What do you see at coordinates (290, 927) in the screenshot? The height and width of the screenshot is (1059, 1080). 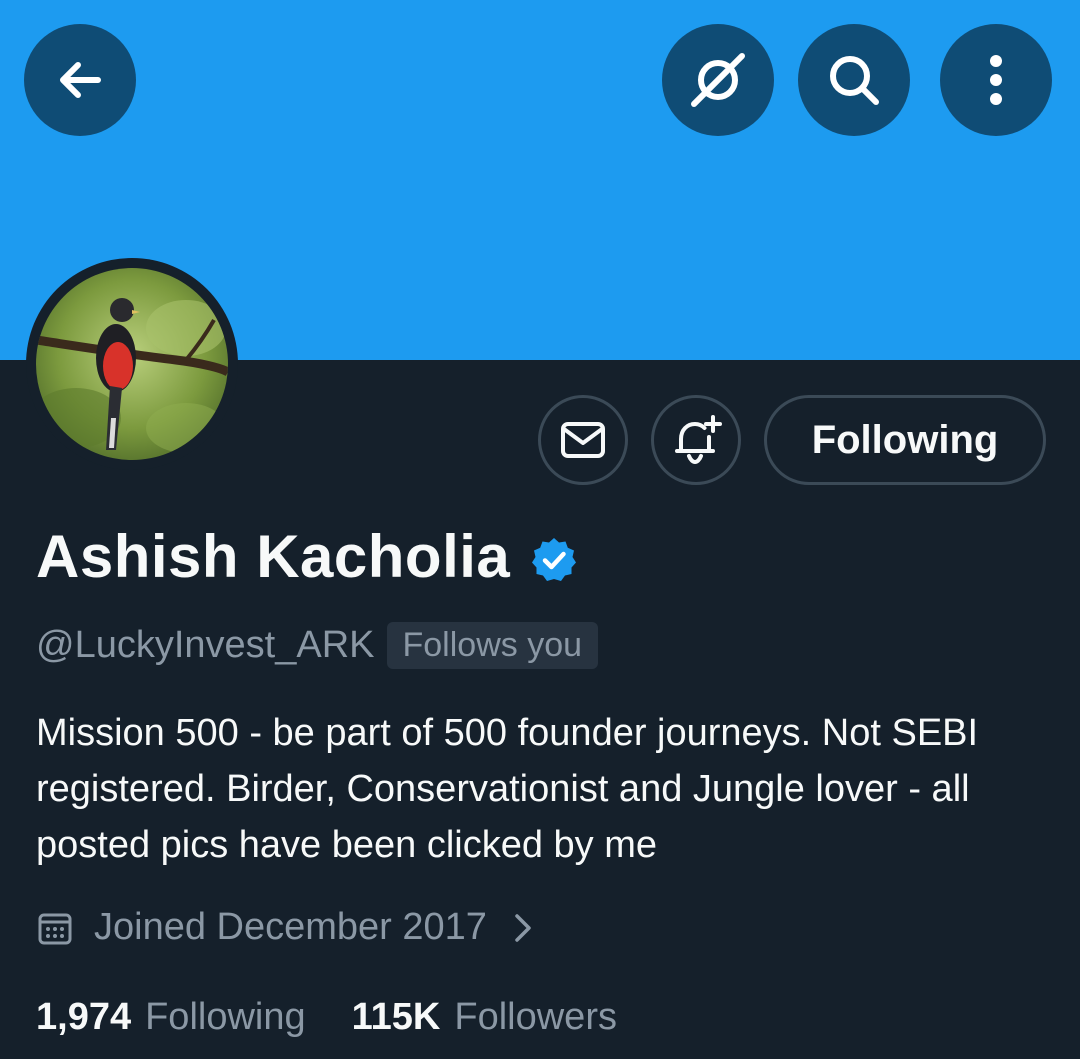 I see `joined-date: Joined December 2017` at bounding box center [290, 927].